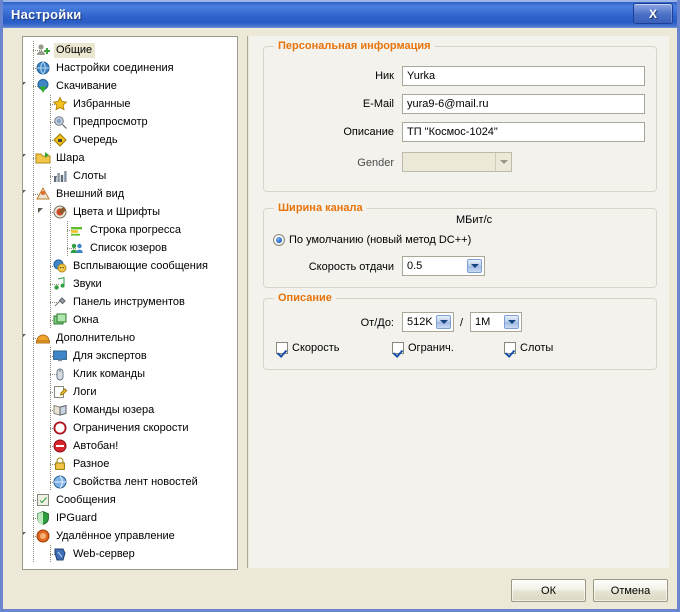 This screenshot has height=612, width=680. Describe the element at coordinates (420, 322) in the screenshot. I see `range-from-select-value: 512K` at that location.